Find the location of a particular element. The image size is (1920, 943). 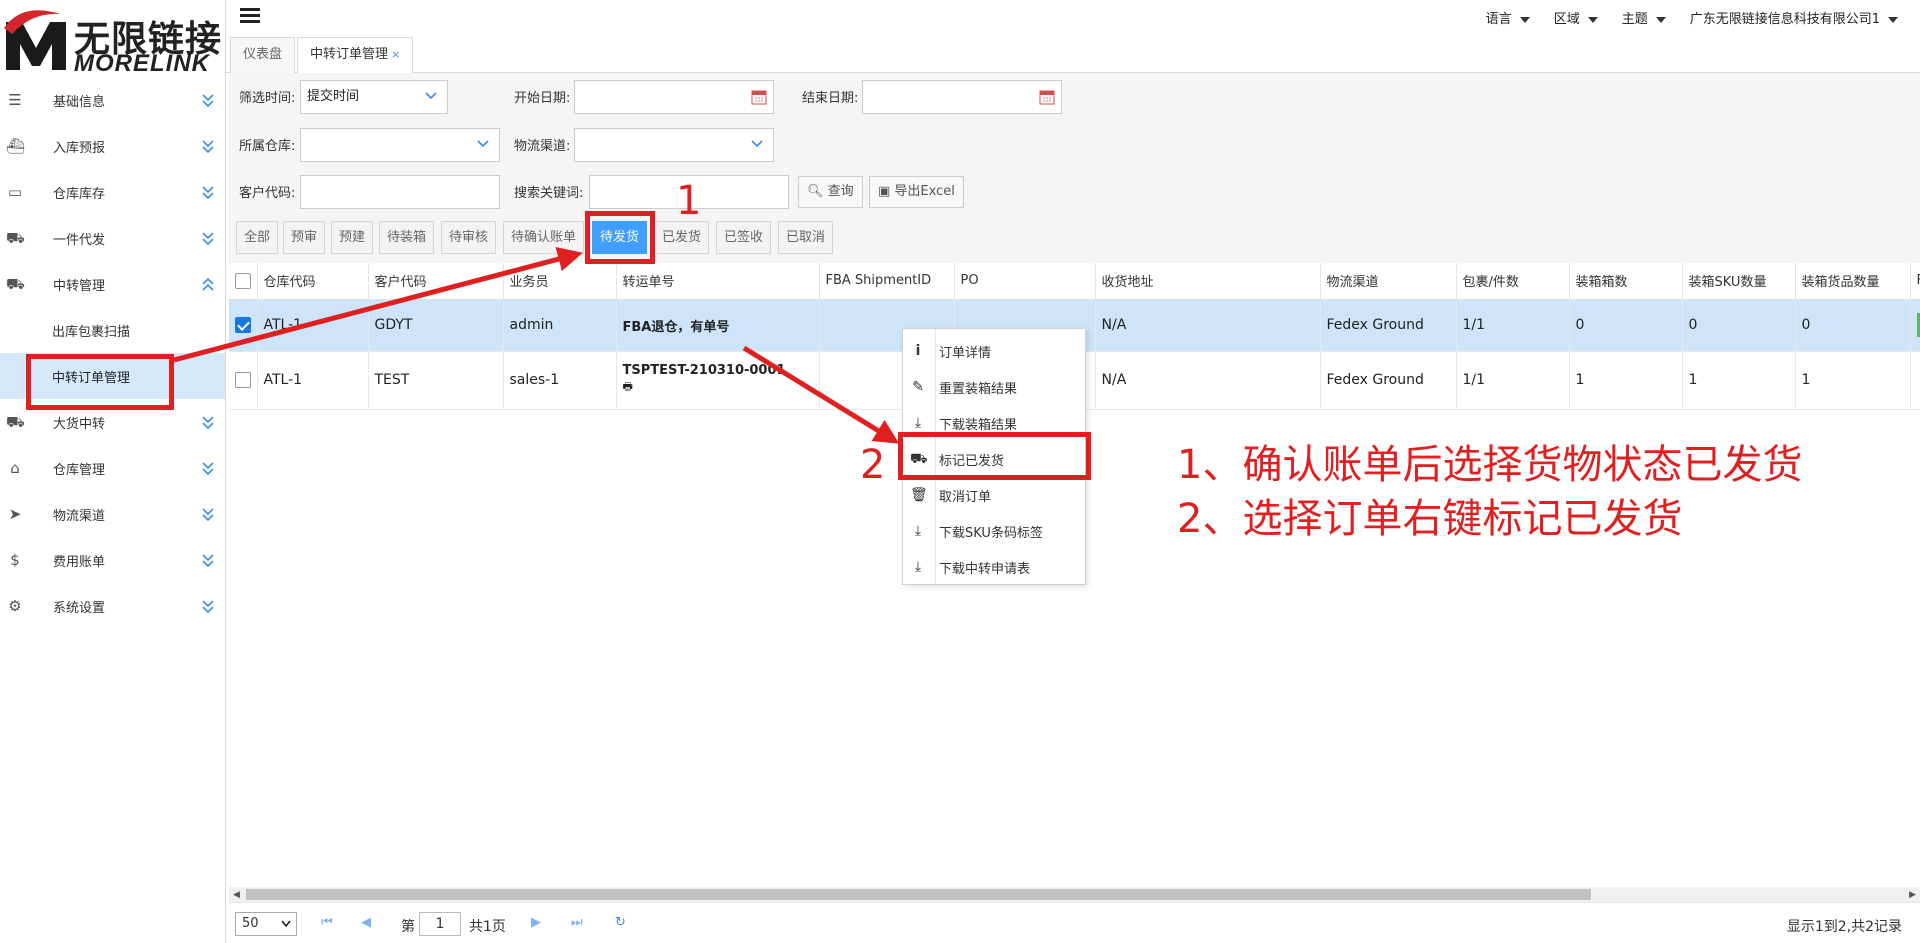

menu-item-download-transit-form: ⤓ 下载中转申请表 is located at coordinates (994, 567).